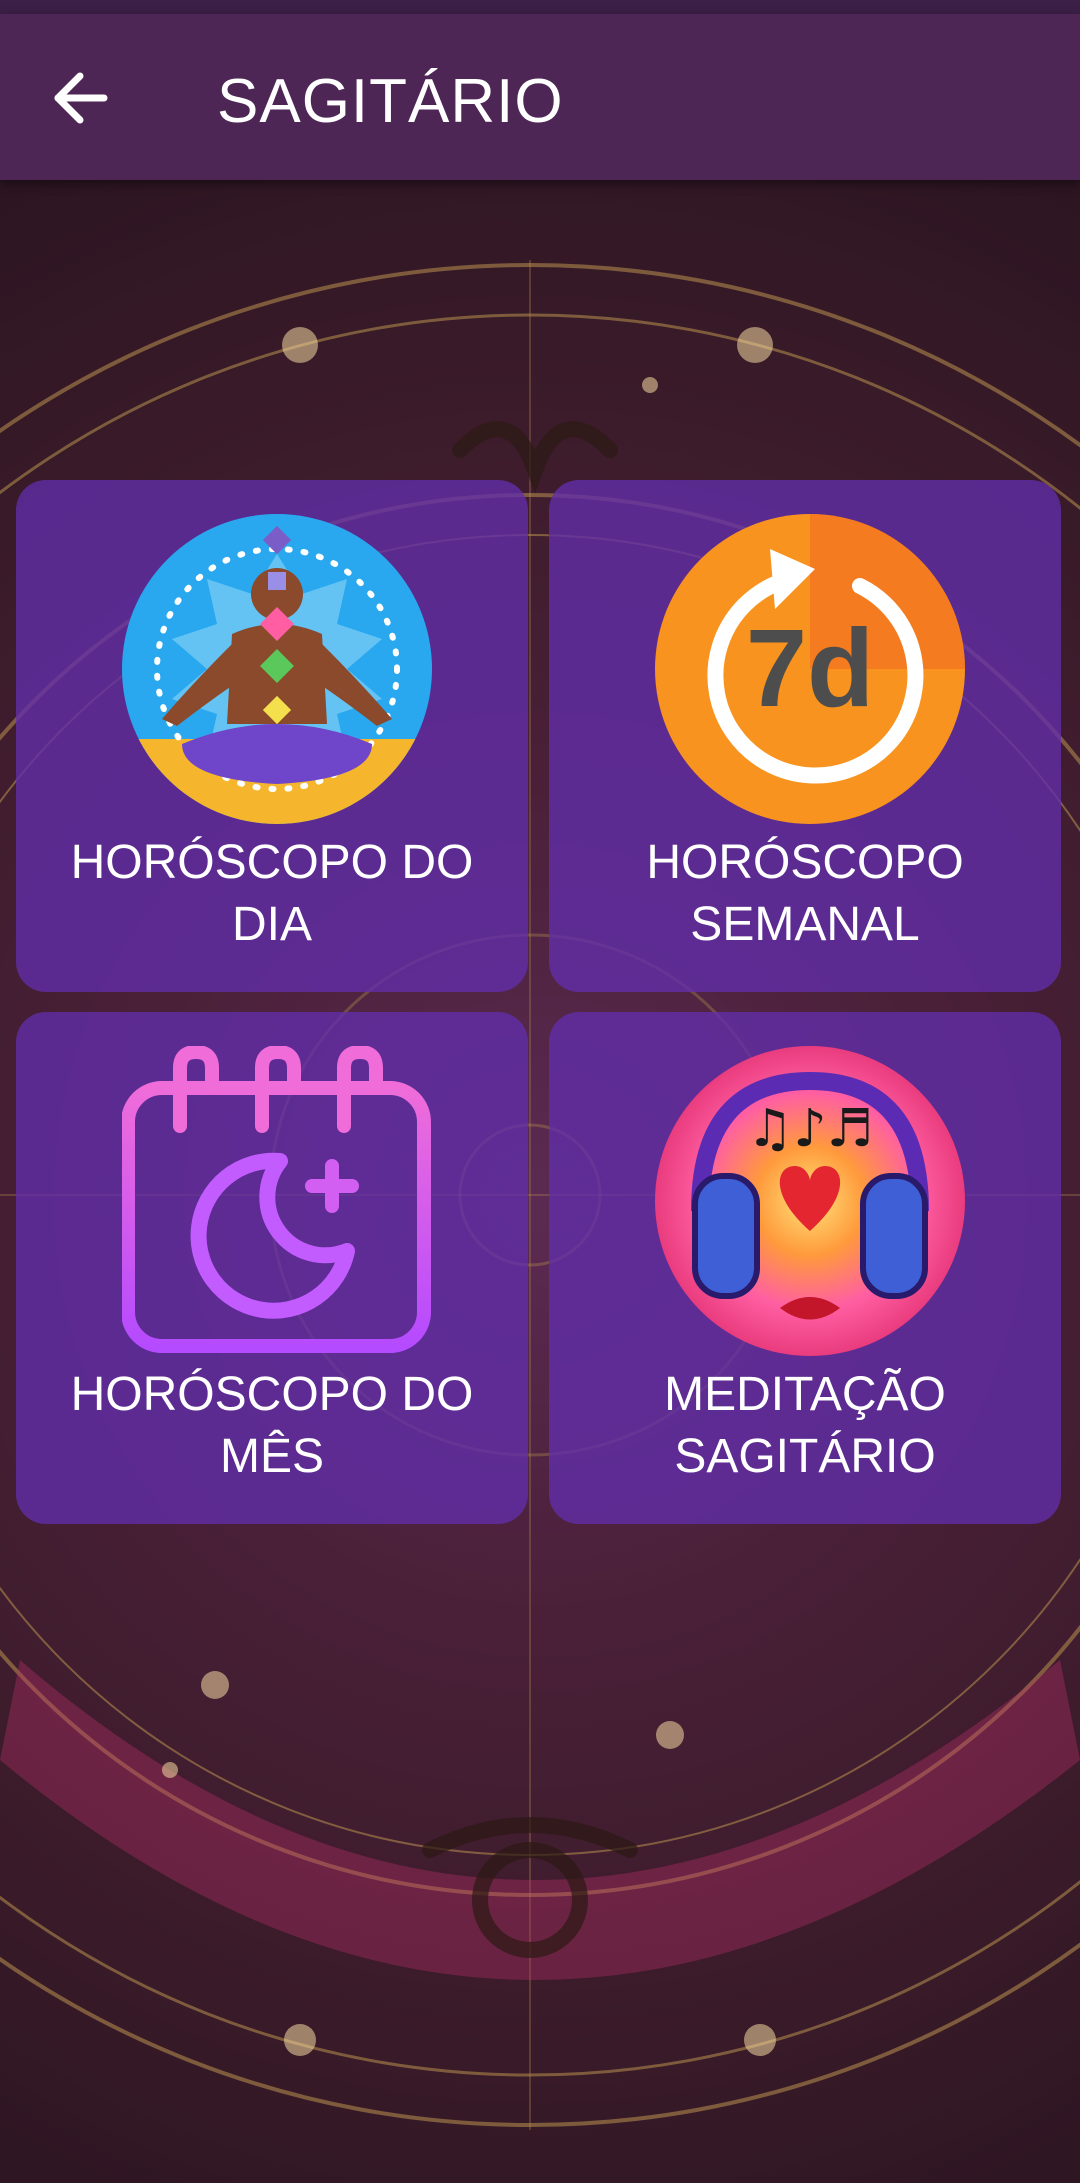  Describe the element at coordinates (272, 1425) in the screenshot. I see `tile-label: HORÓSCOPO DO MÊS` at that location.